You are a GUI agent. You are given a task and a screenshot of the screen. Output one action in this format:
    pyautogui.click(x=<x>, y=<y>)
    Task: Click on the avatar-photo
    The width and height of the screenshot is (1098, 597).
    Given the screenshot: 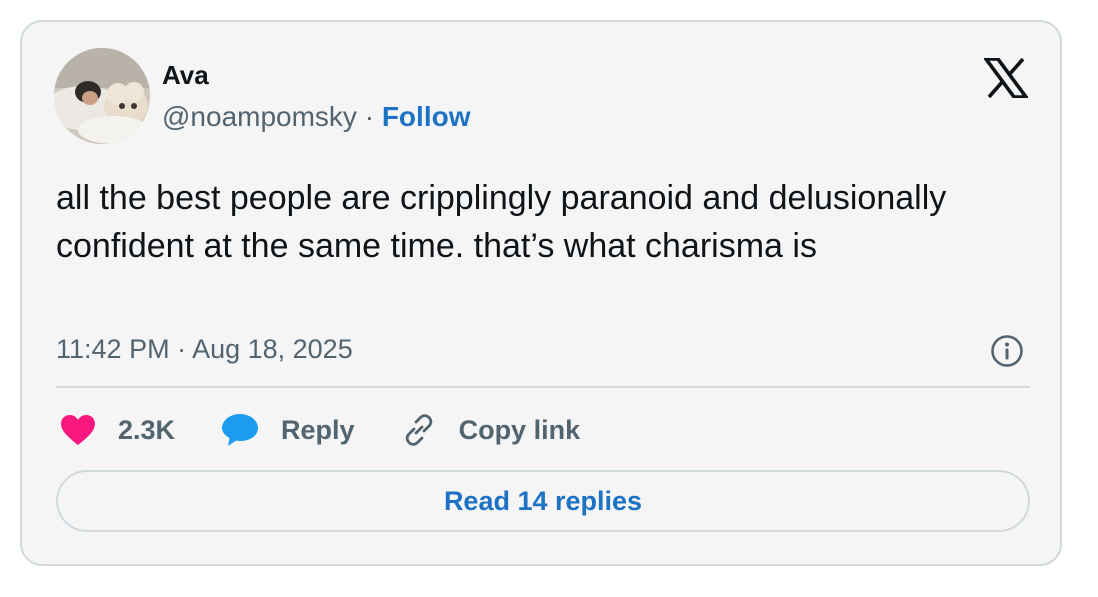 What is the action you would take?
    pyautogui.click(x=102, y=96)
    